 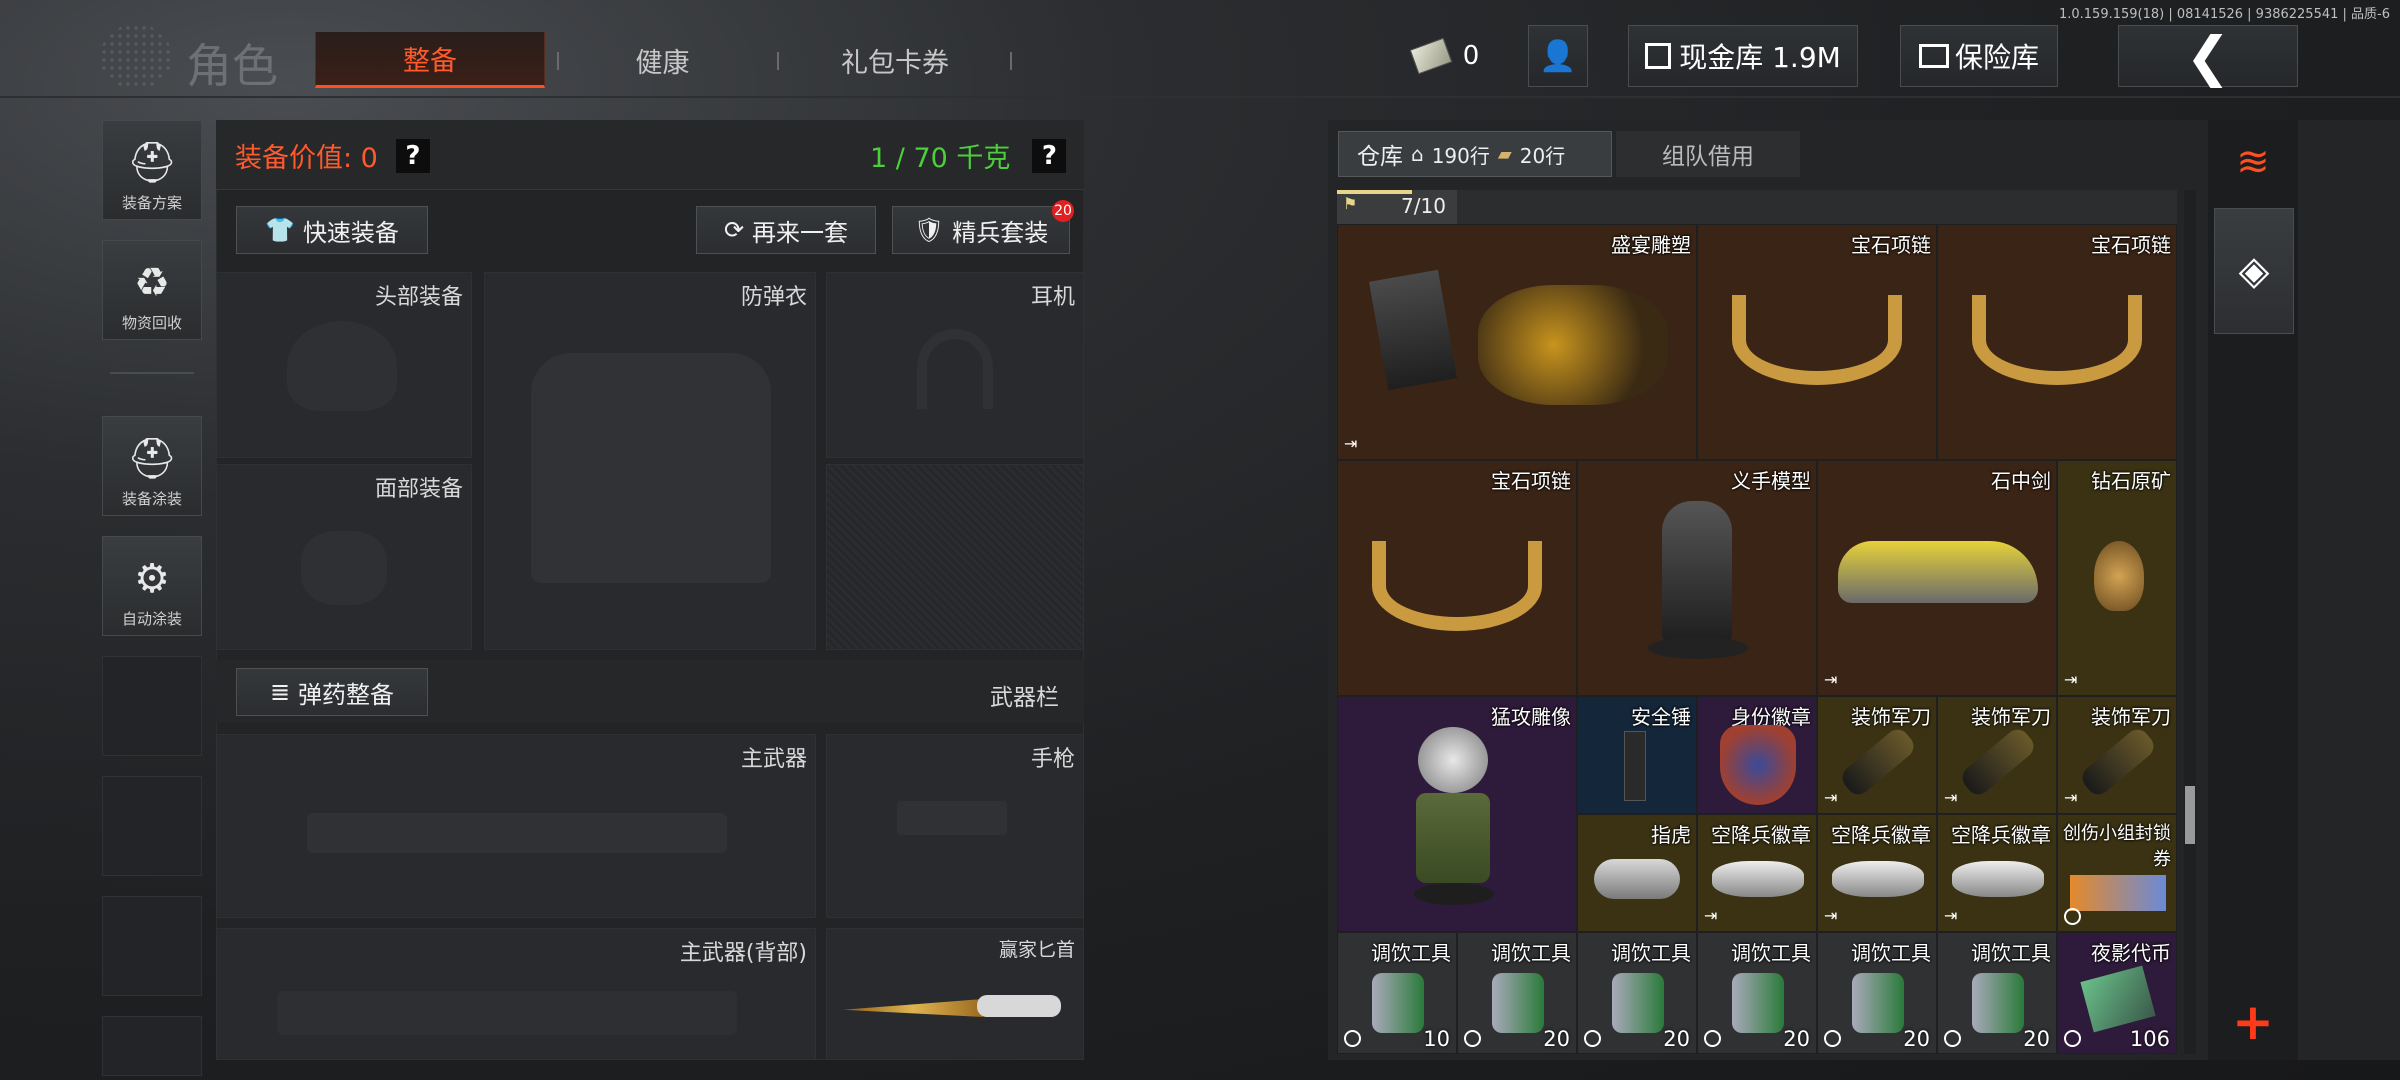 What do you see at coordinates (773, 759) in the screenshot?
I see `slot-primary-label: 主武器` at bounding box center [773, 759].